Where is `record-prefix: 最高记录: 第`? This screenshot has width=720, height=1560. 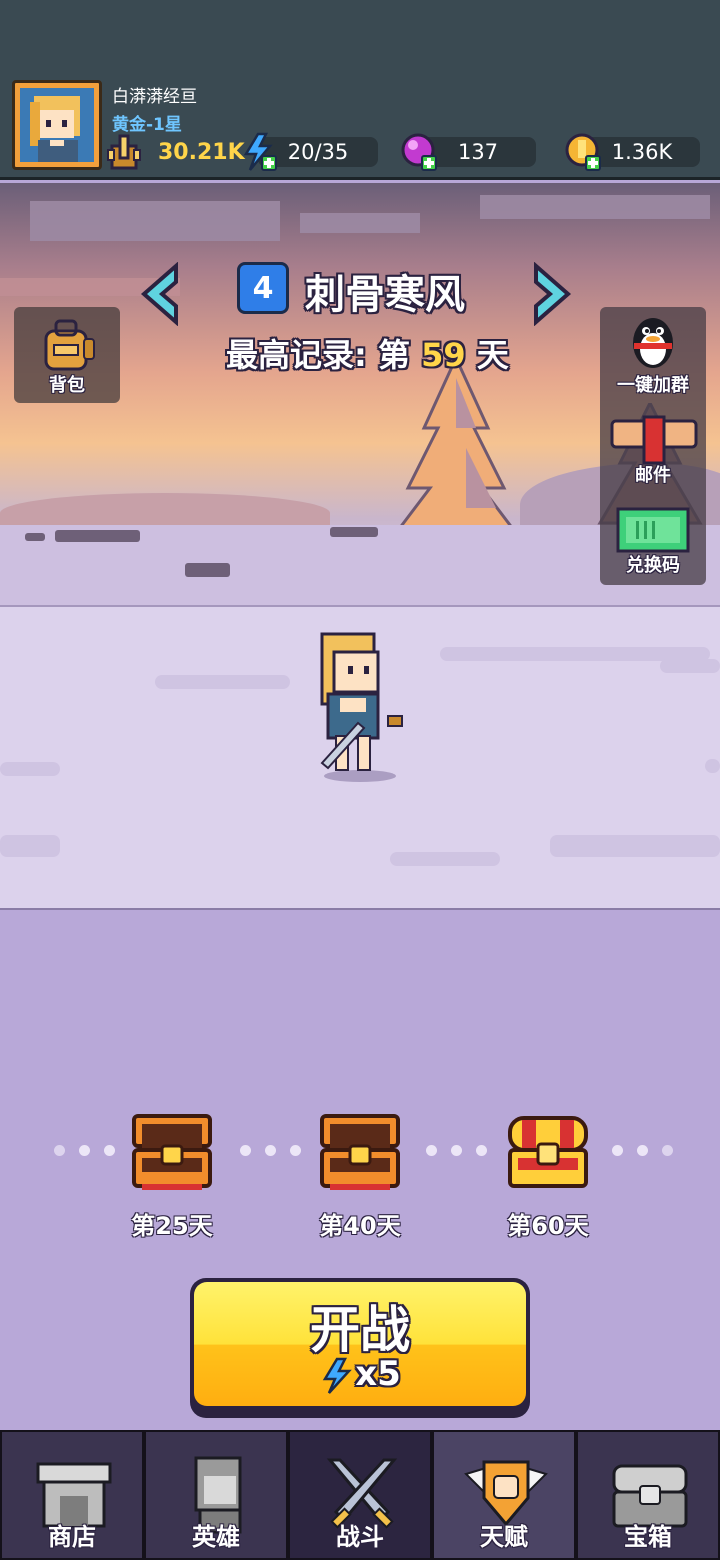
record-prefix: 最高记录: 第 is located at coordinates (318, 355).